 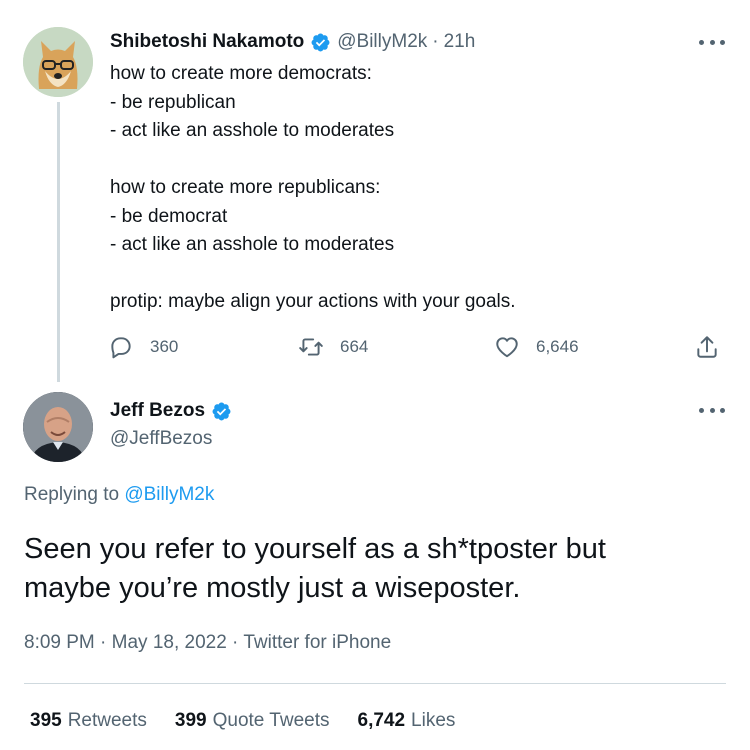 I want to click on like-count: 6,646, so click(x=557, y=346).